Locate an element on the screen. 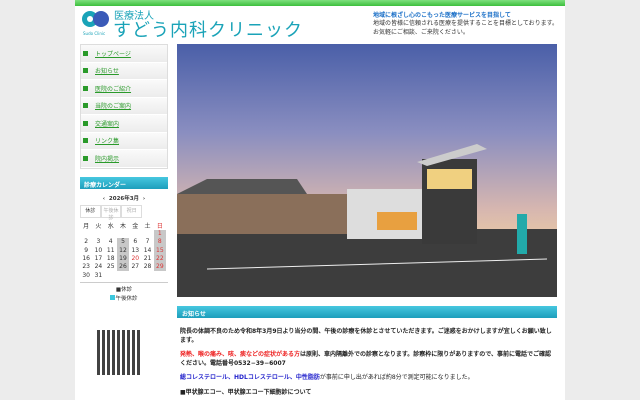 Image resolution: width=640 pixels, height=400 pixels. prev-month-button: ‹ is located at coordinates (104, 199).